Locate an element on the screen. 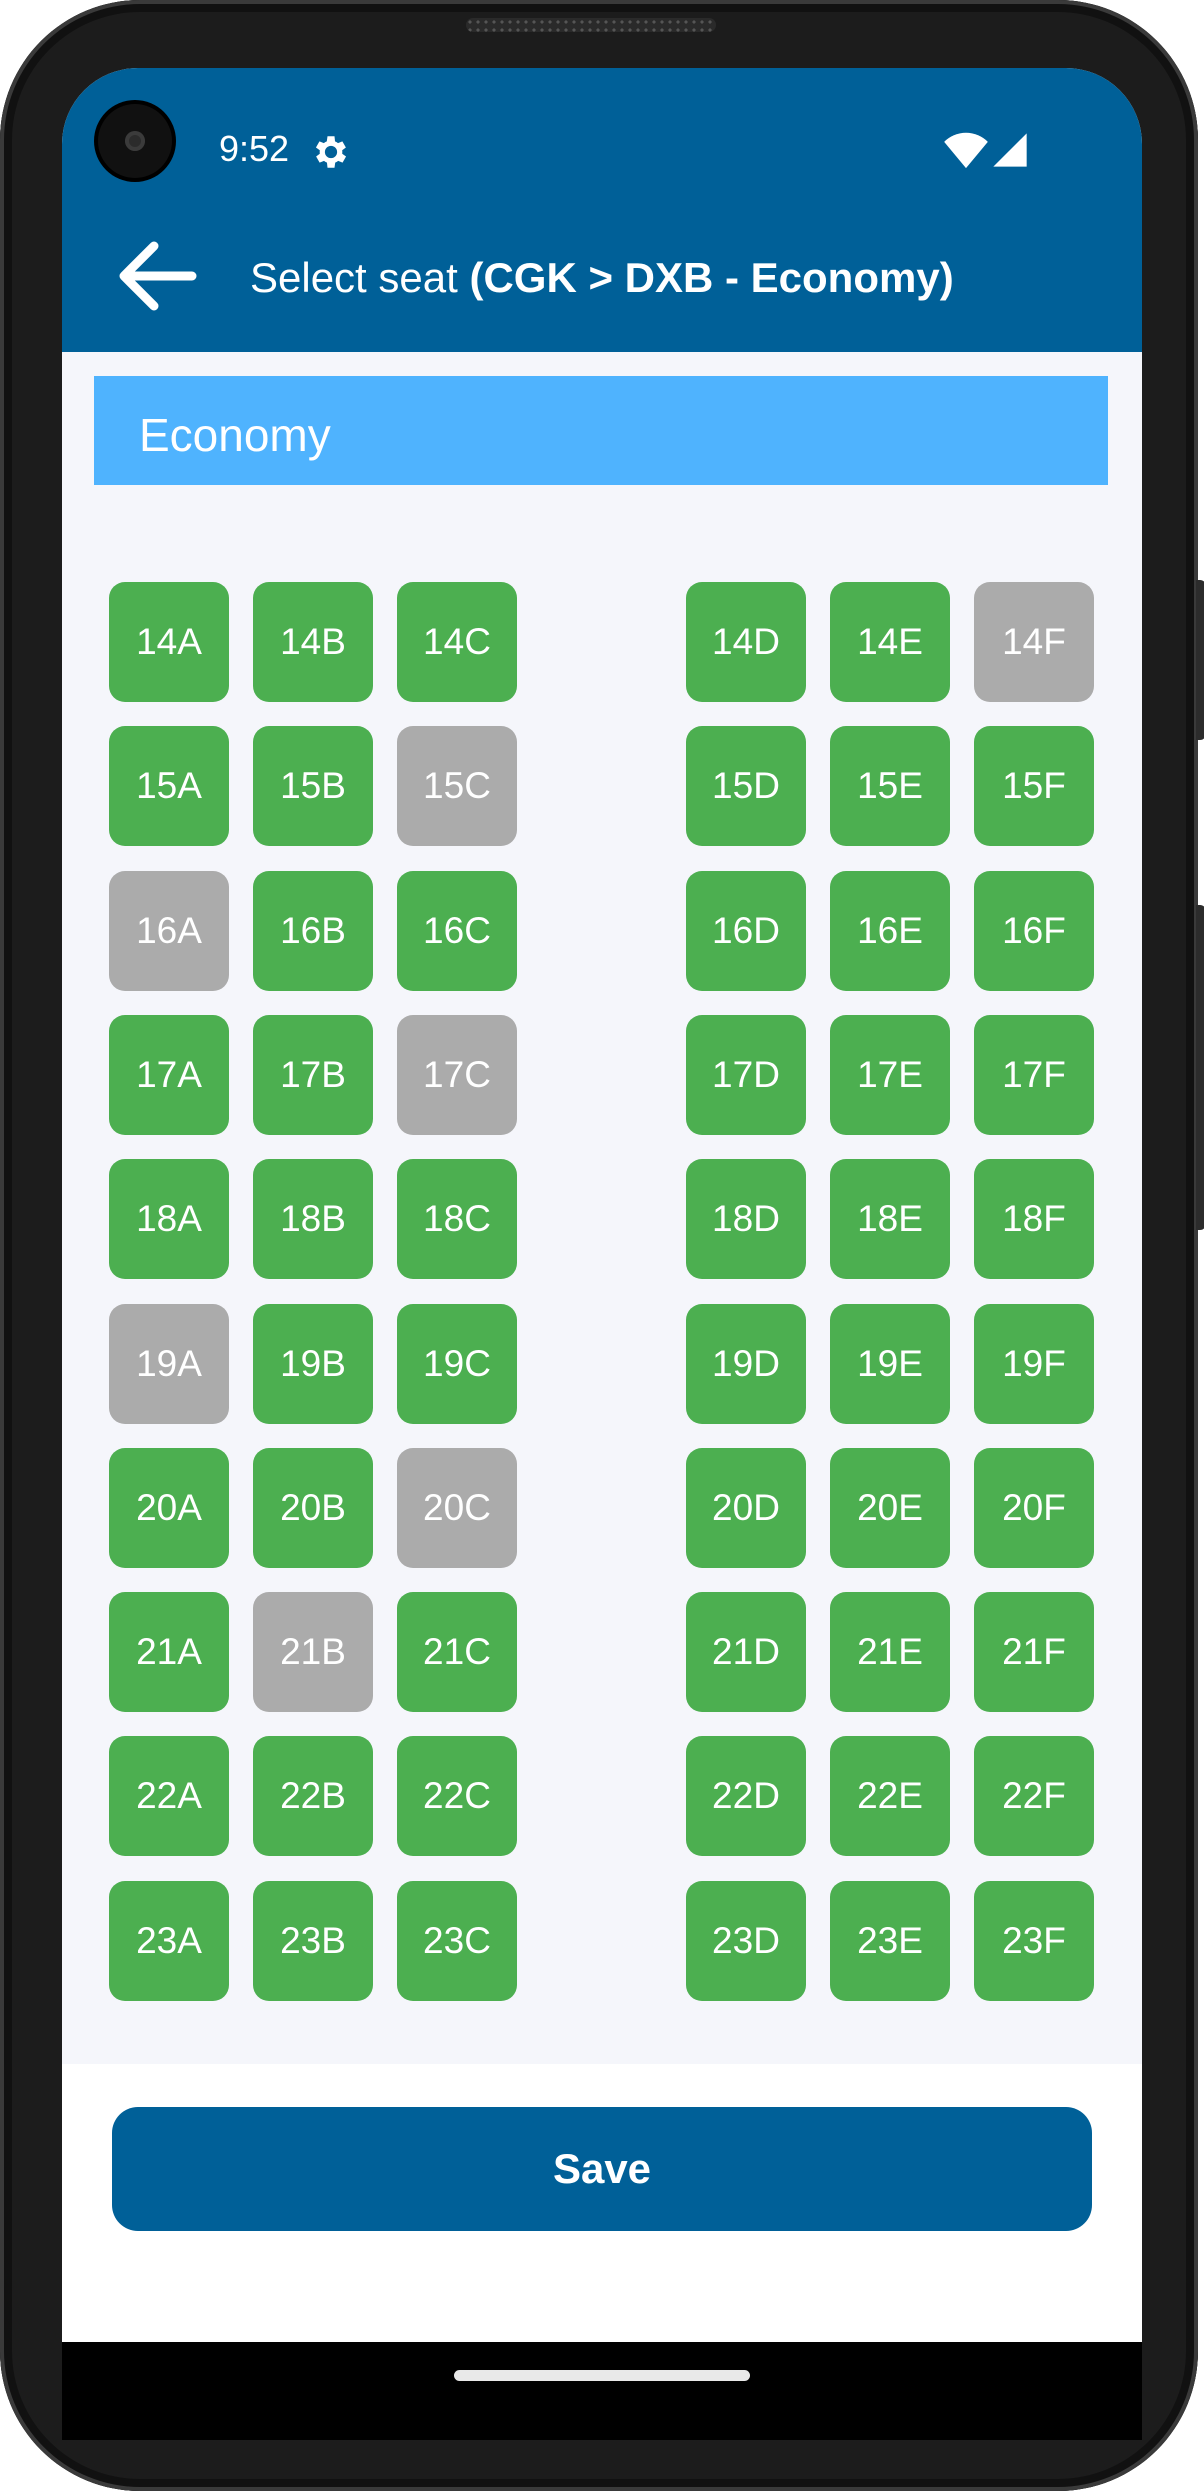 This screenshot has width=1204, height=2491. signal-icon is located at coordinates (1010, 150).